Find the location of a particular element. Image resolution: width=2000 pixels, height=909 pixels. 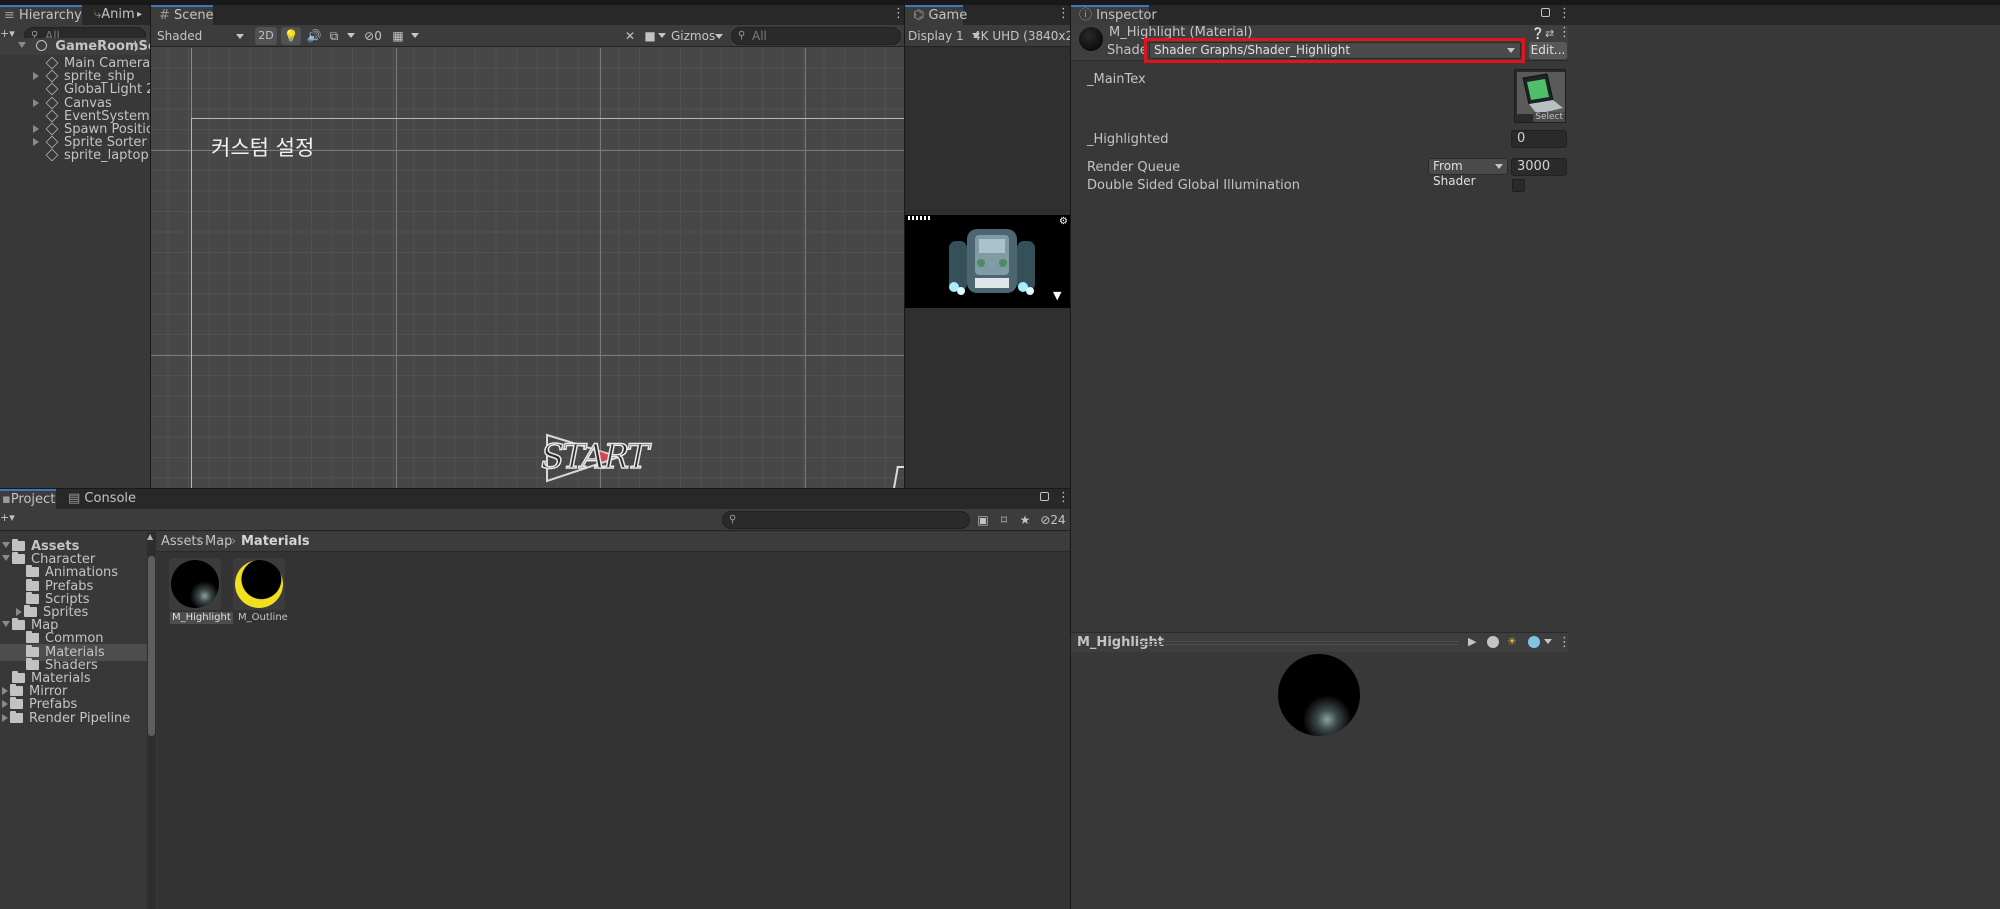

gizmos-dropdown: Gizmos is located at coordinates (697, 36).